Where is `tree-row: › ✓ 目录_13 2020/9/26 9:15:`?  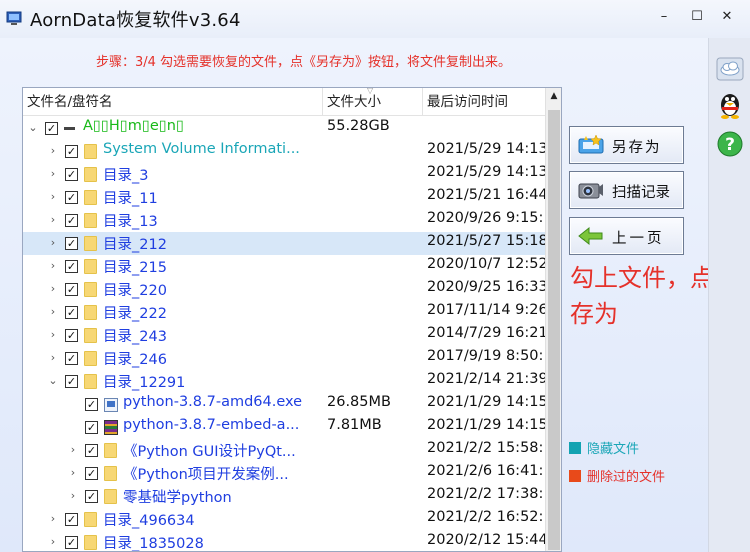
tree-row: › ✓ 目录_13 2020/9/26 9:15: is located at coordinates (284, 220).